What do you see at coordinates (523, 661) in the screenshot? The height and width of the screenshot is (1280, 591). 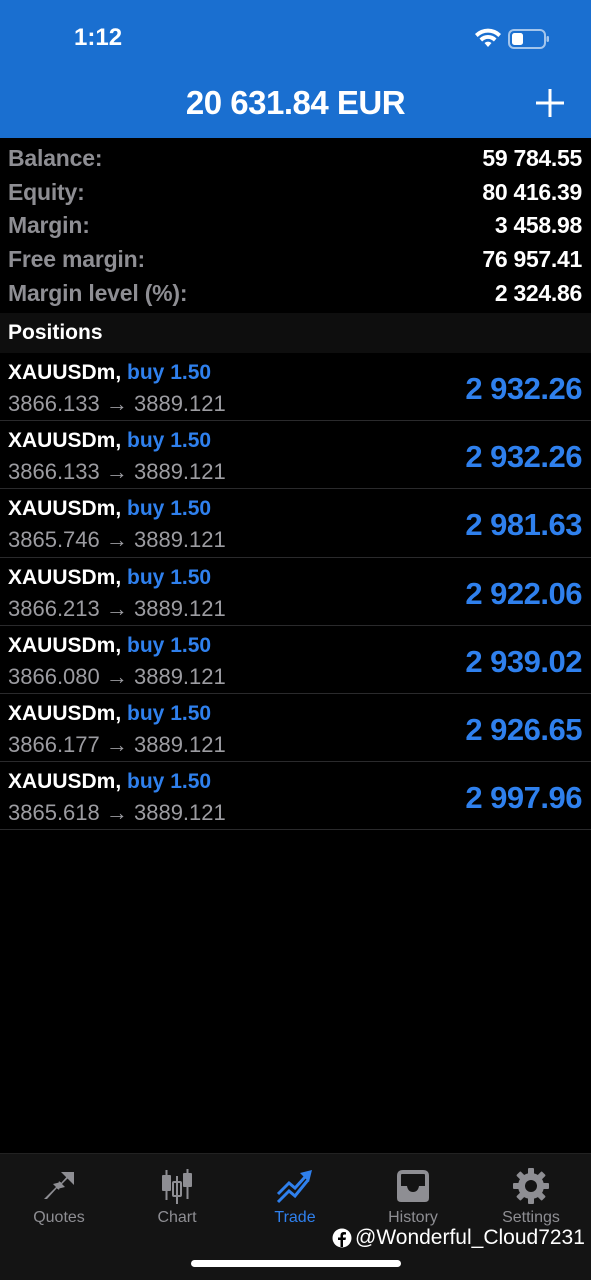 I see `position-profit: 2 939.02` at bounding box center [523, 661].